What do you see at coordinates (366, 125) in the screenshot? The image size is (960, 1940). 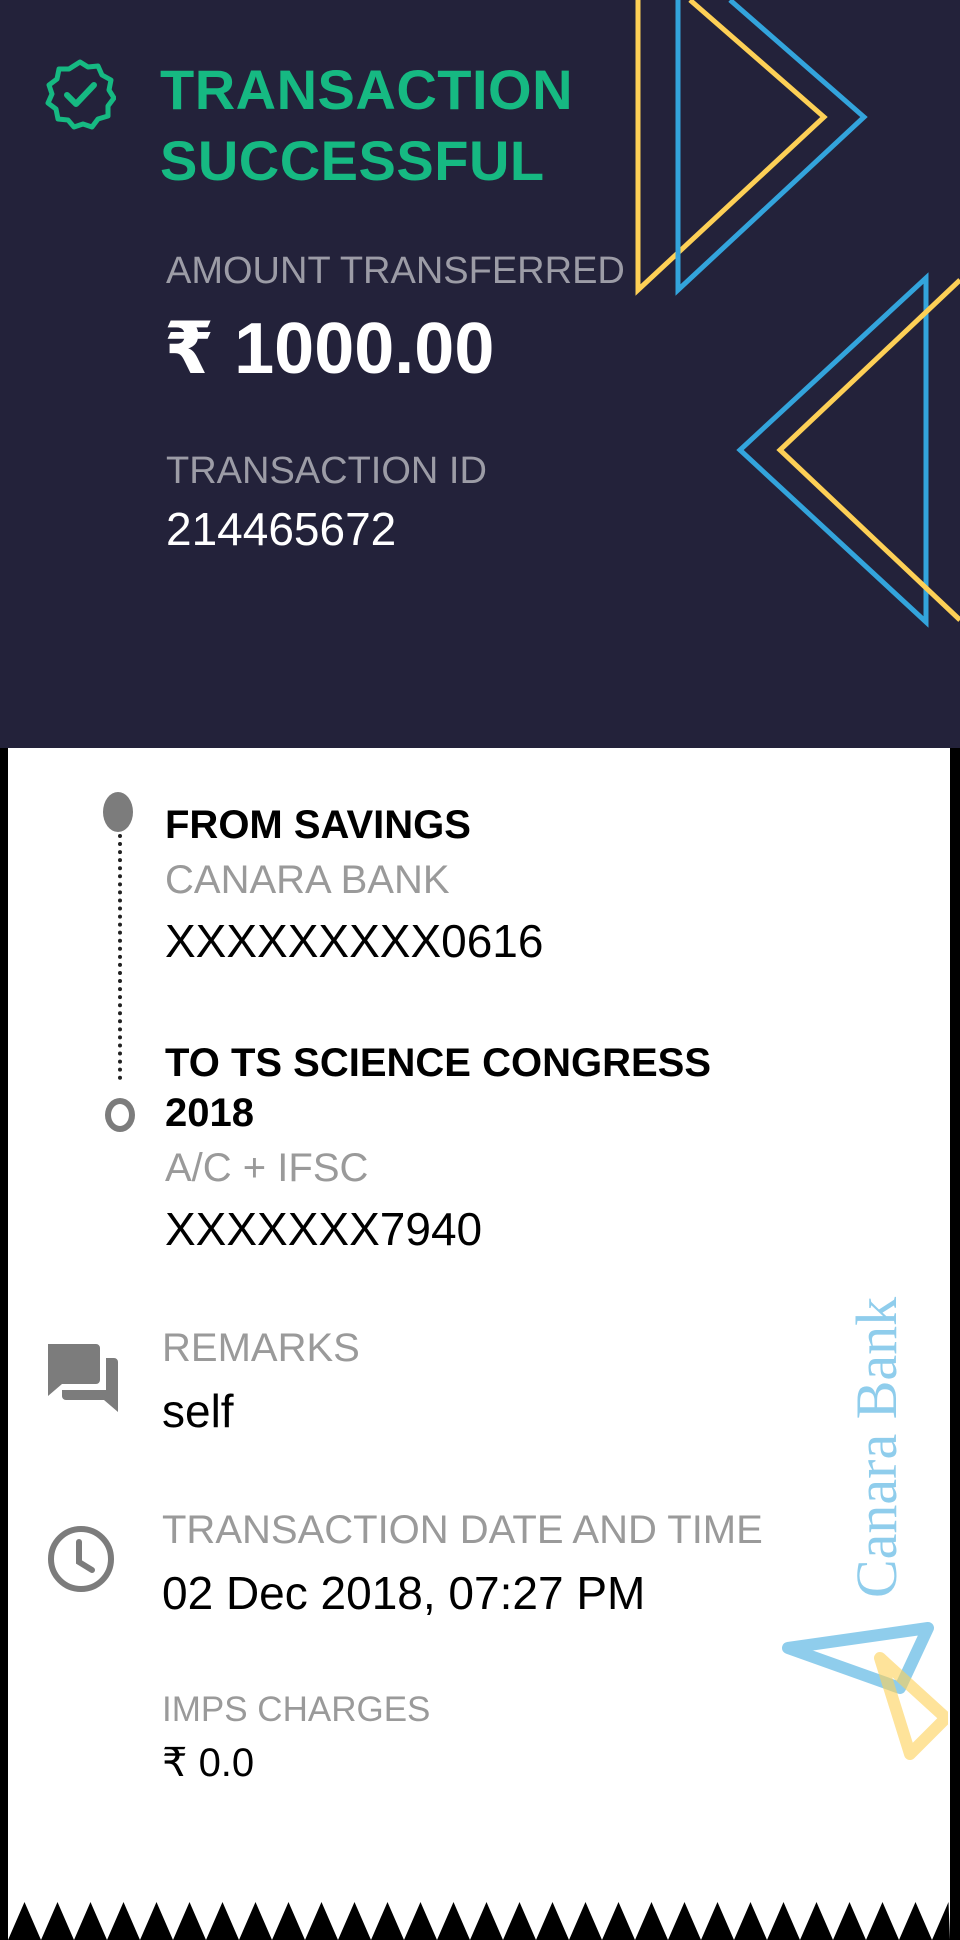 I see `page-title: TRANSACTION SUCCESSFUL` at bounding box center [366, 125].